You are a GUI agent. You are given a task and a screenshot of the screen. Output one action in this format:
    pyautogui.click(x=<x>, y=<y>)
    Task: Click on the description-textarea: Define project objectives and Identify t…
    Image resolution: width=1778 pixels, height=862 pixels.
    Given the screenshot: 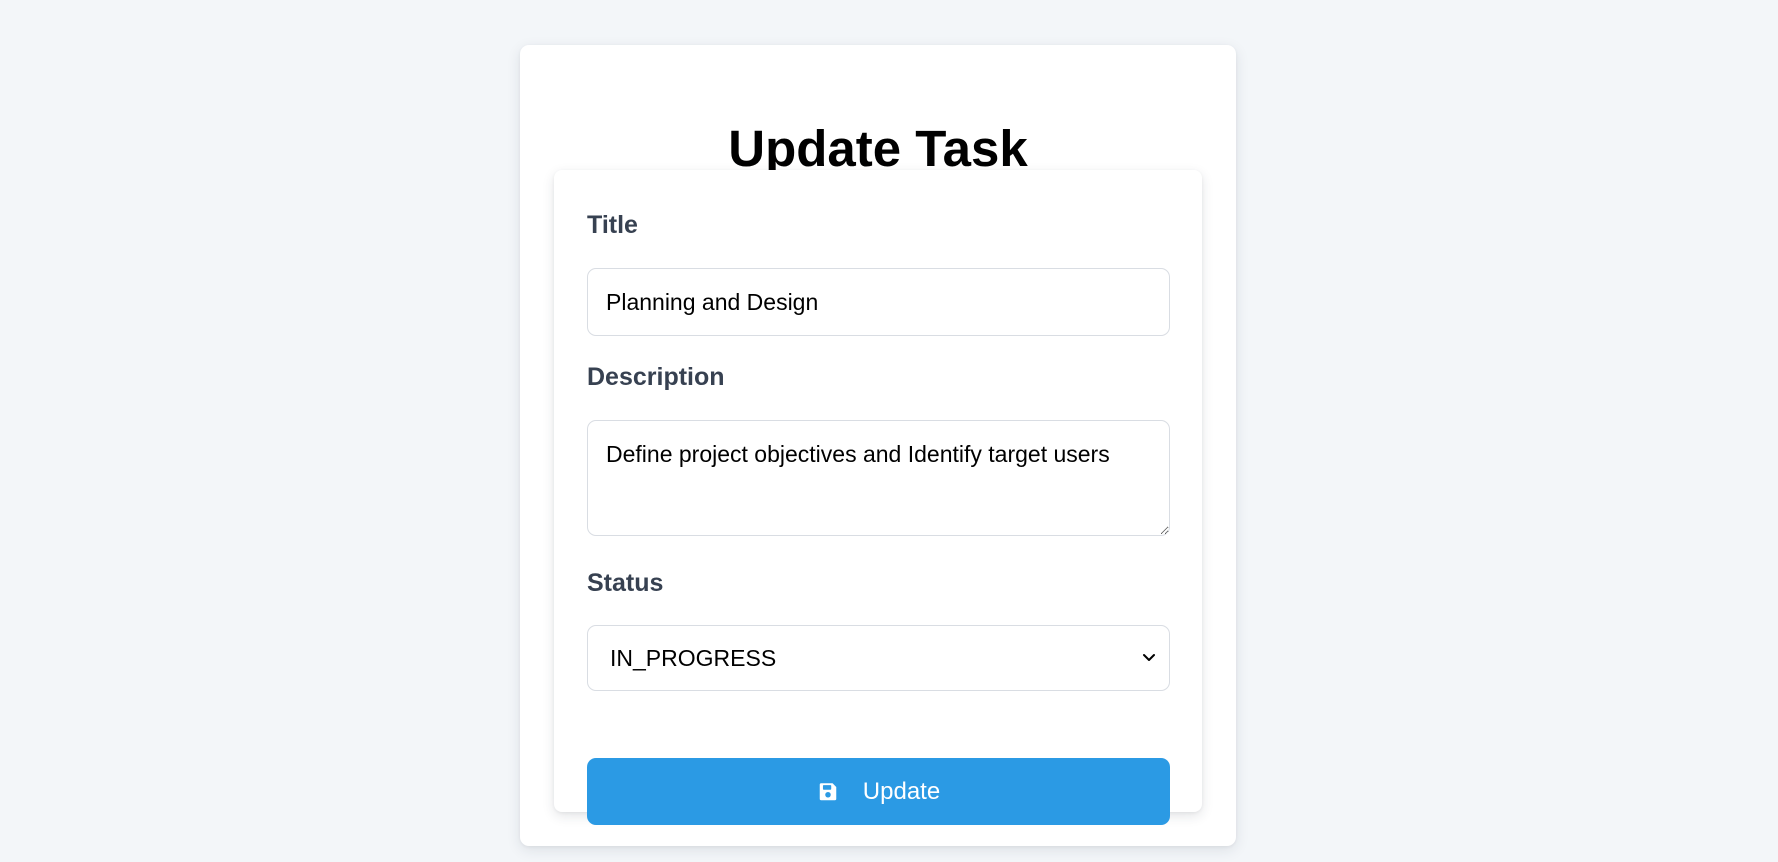 What is the action you would take?
    pyautogui.click(x=878, y=478)
    